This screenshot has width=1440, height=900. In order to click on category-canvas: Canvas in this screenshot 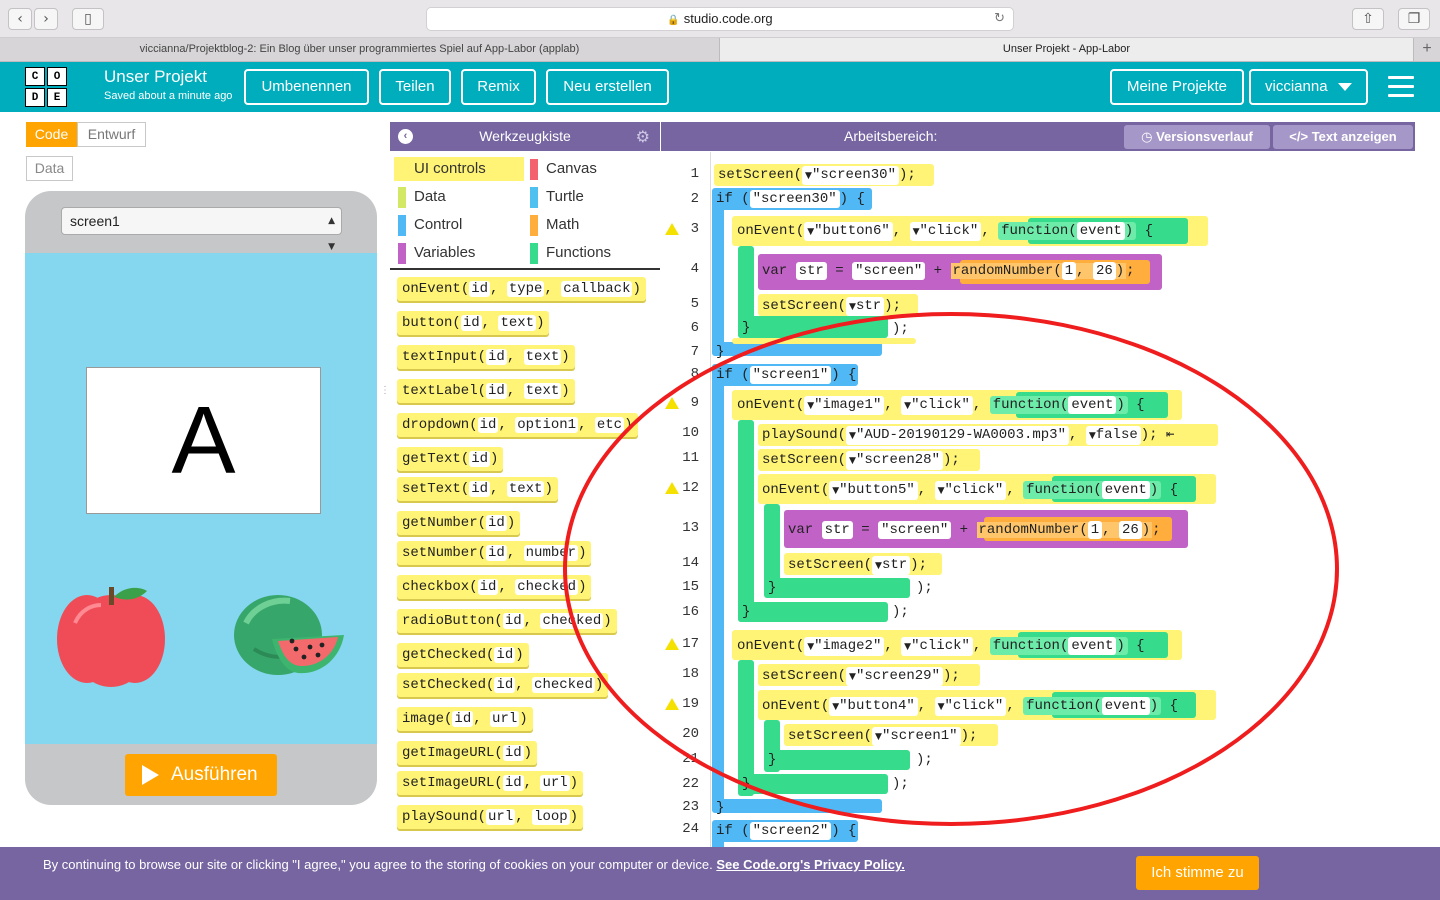, I will do `click(591, 169)`.